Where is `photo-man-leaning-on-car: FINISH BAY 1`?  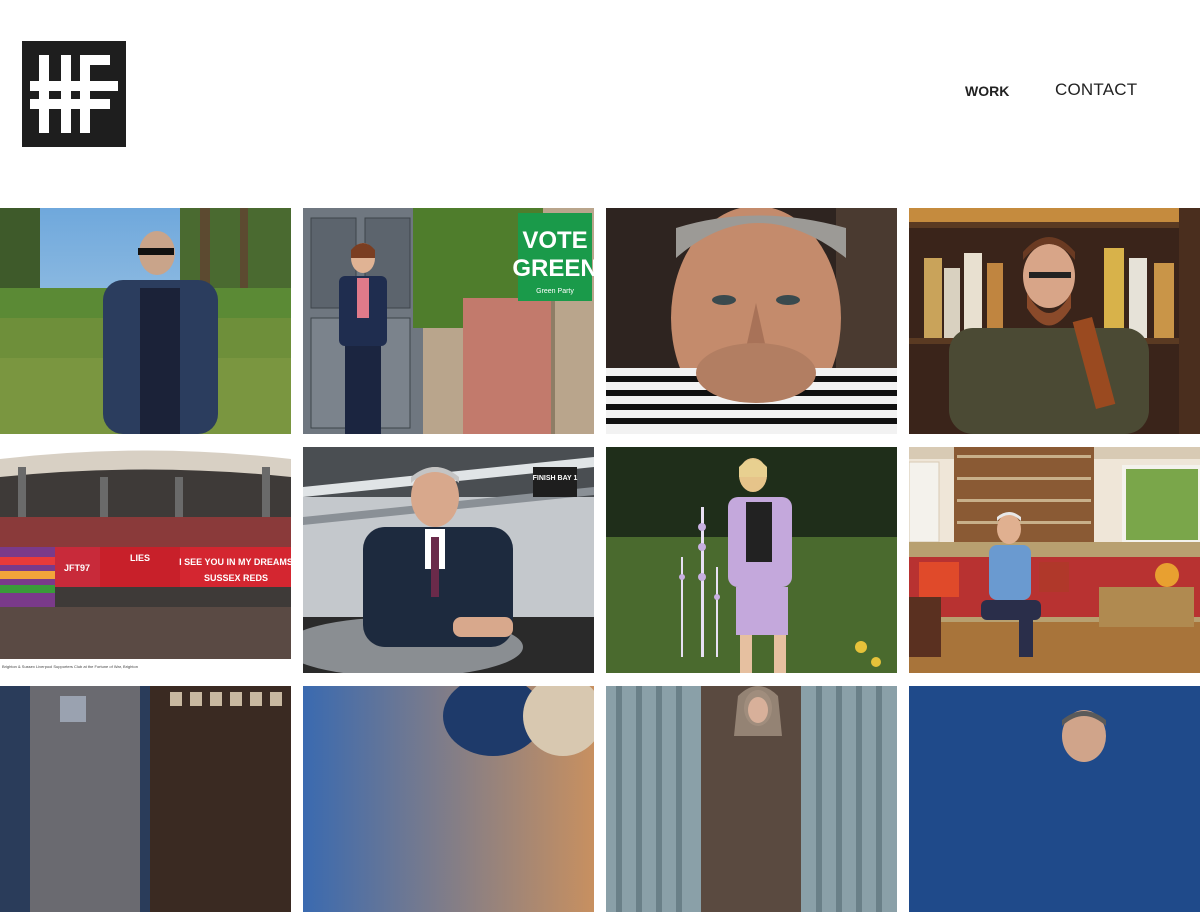
photo-man-leaning-on-car: FINISH BAY 1 is located at coordinates (448, 560).